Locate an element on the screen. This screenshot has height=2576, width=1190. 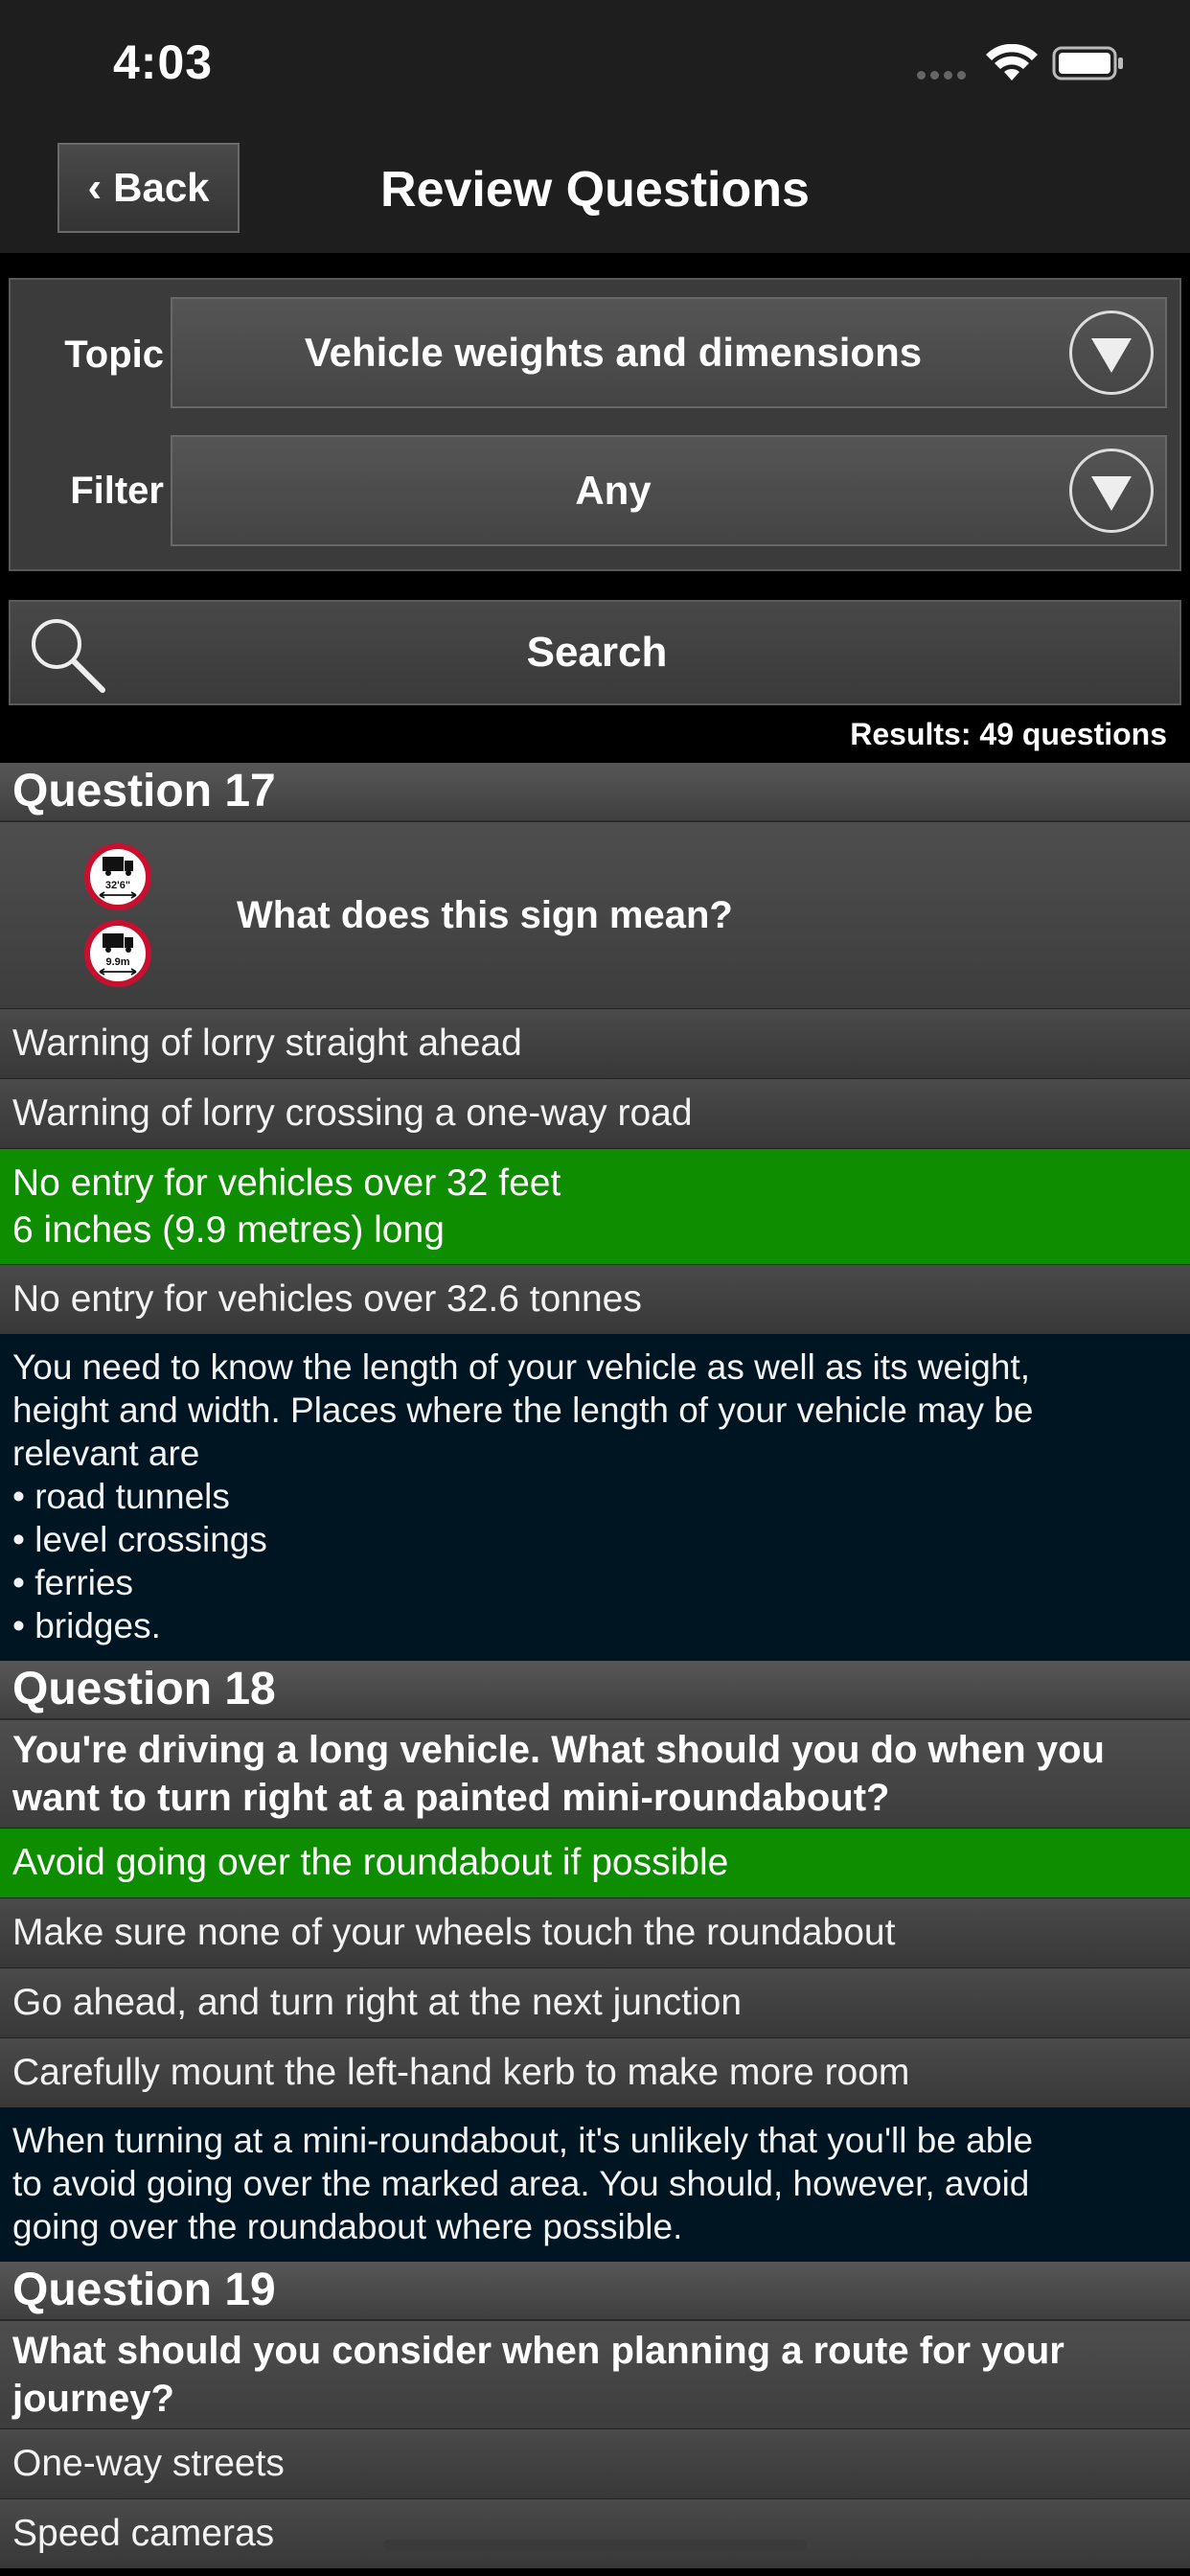
answer-option: Warning of lorry crossing a one-way road is located at coordinates (595, 1113).